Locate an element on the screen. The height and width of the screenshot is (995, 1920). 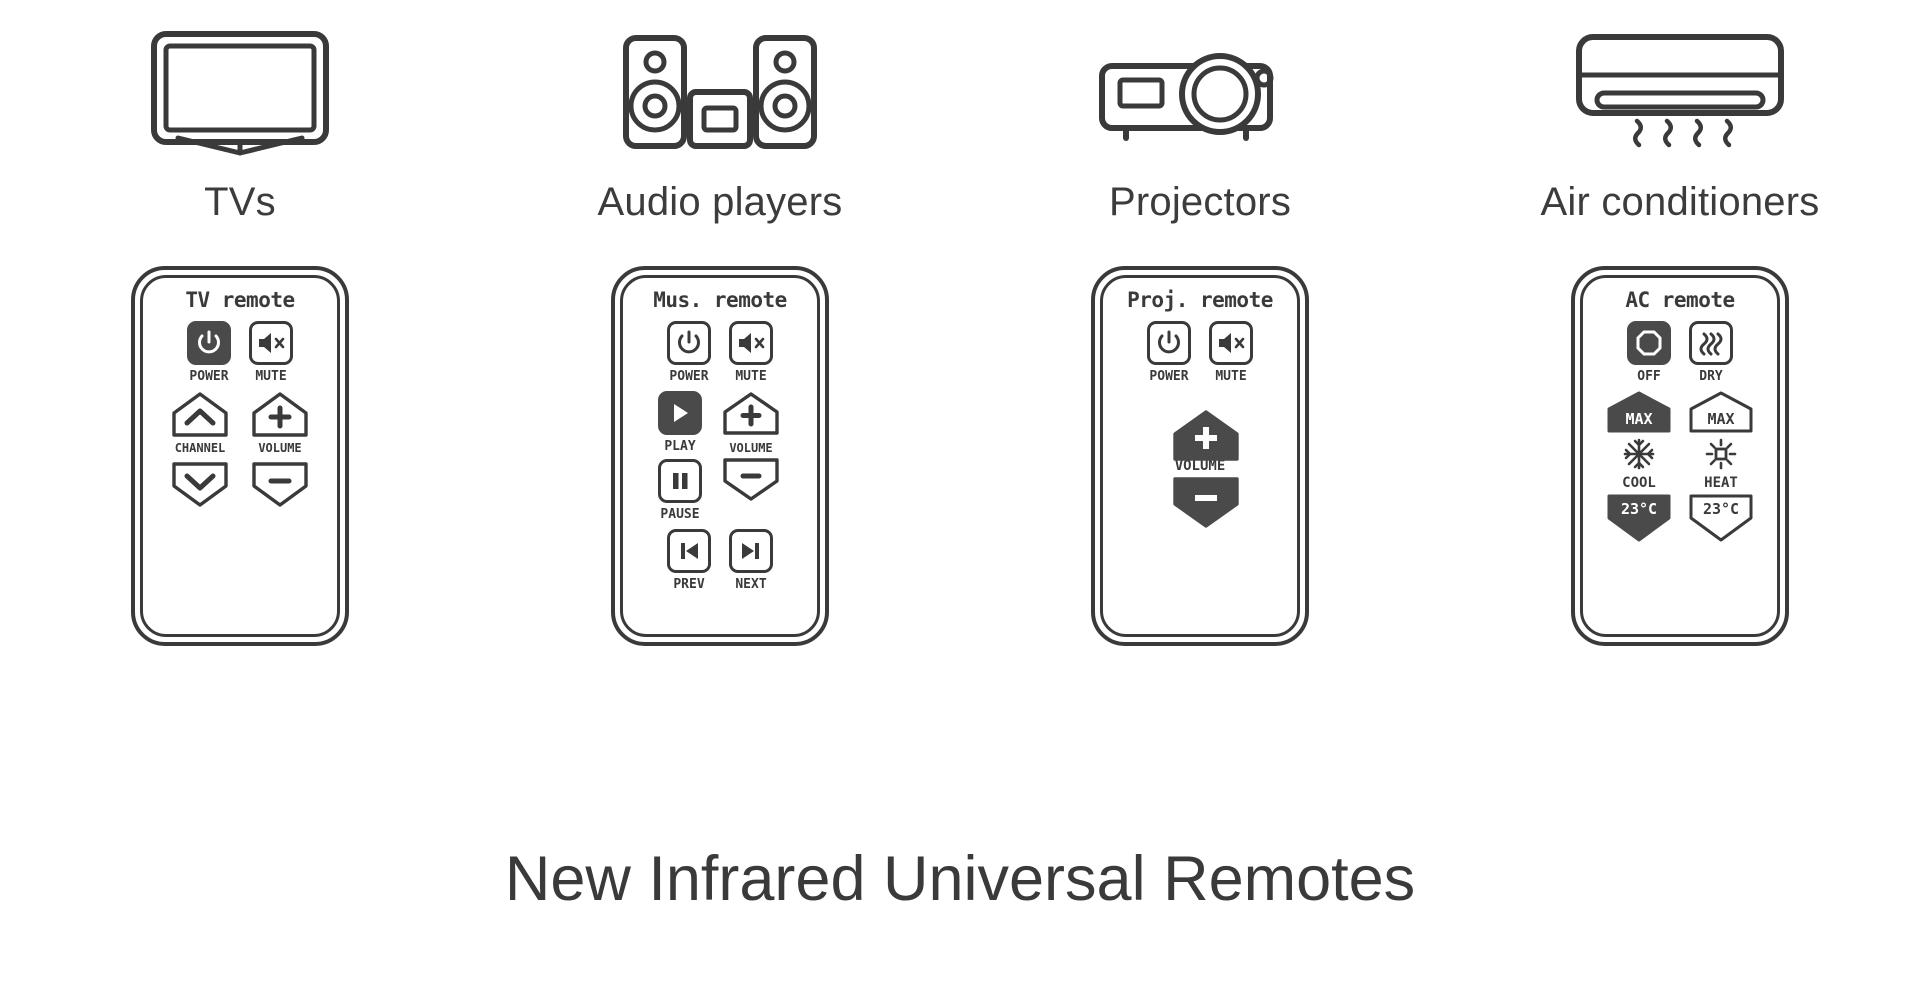
tv-mute-group: MUTE is located at coordinates (271, 352).